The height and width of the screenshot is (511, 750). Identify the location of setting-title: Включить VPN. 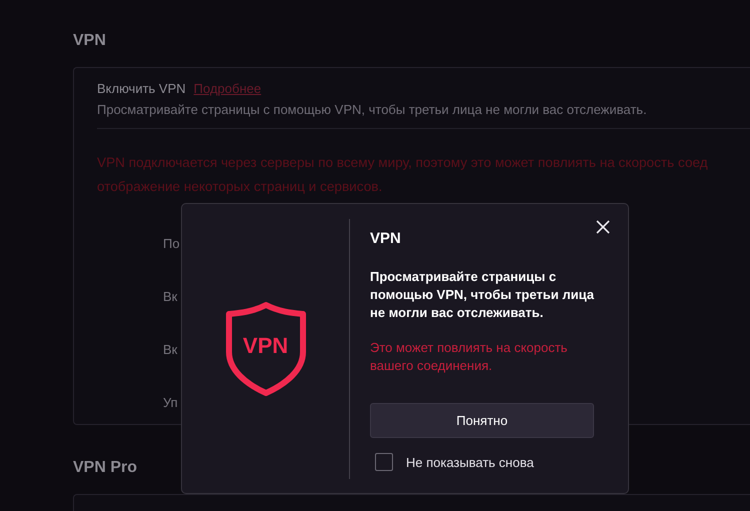
(141, 88).